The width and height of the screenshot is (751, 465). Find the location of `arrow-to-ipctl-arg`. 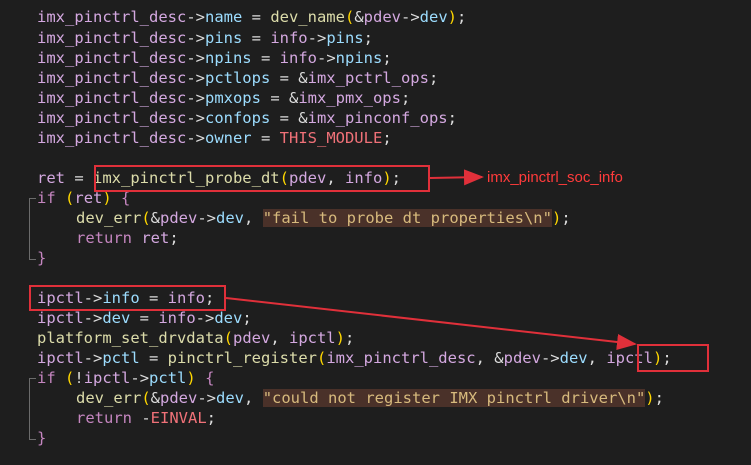

arrow-to-ipctl-arg is located at coordinates (431, 323).